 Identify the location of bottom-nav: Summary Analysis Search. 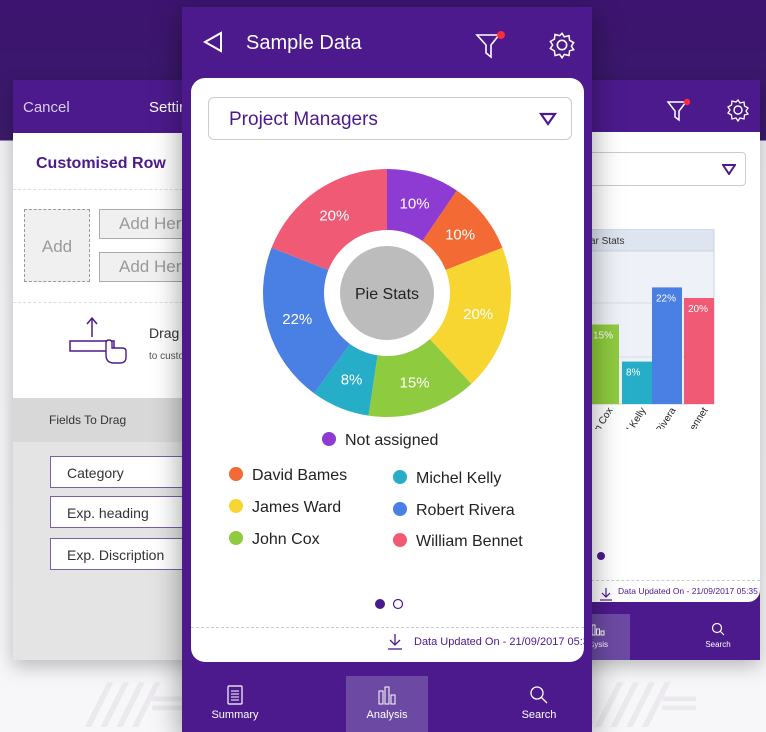
(387, 704).